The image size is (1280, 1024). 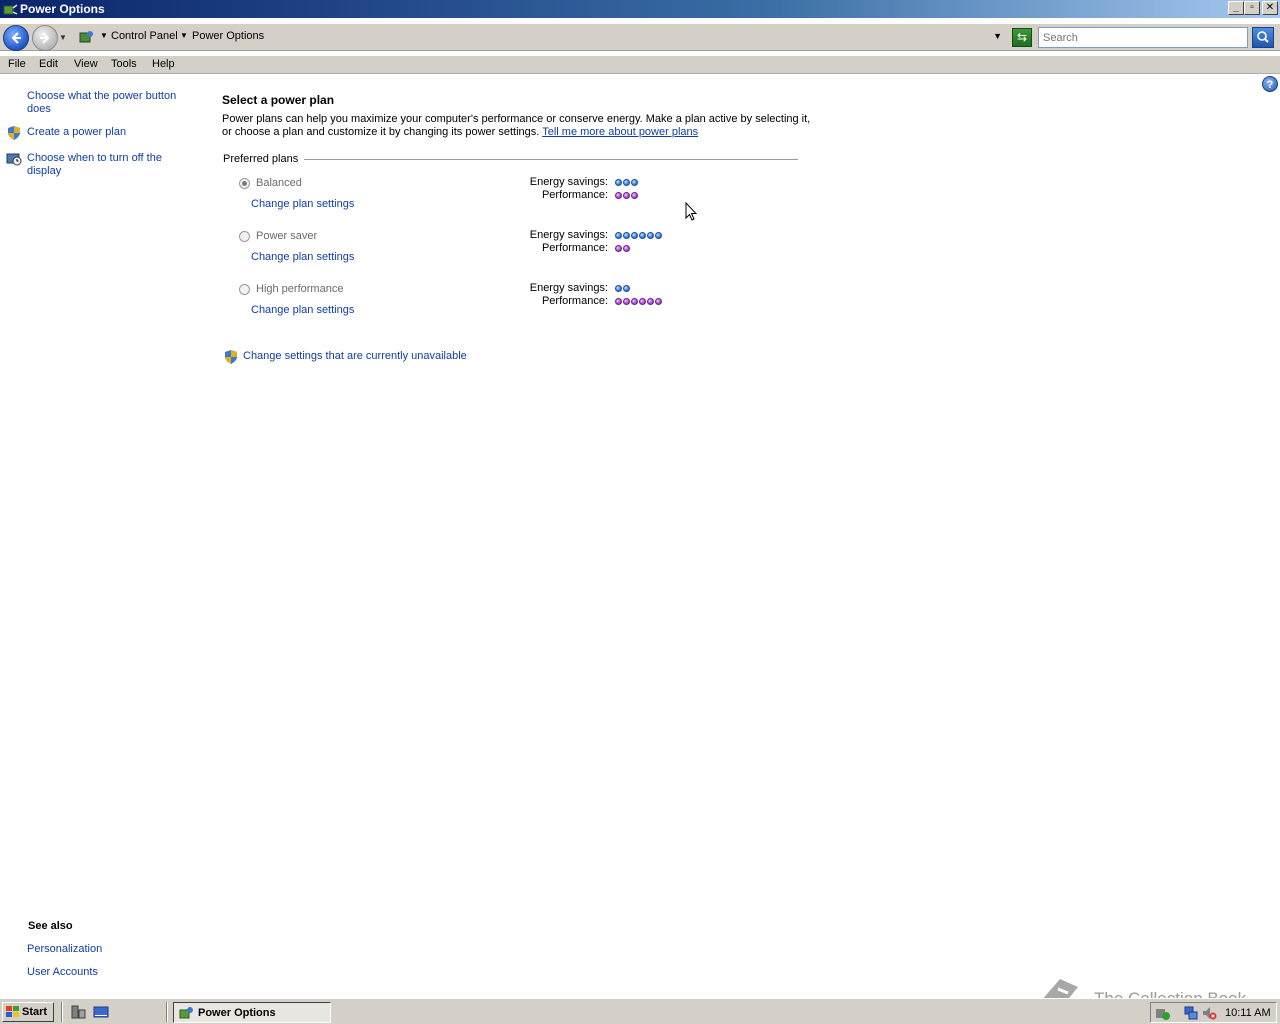 I want to click on menu-tools: Tools, so click(x=124, y=64).